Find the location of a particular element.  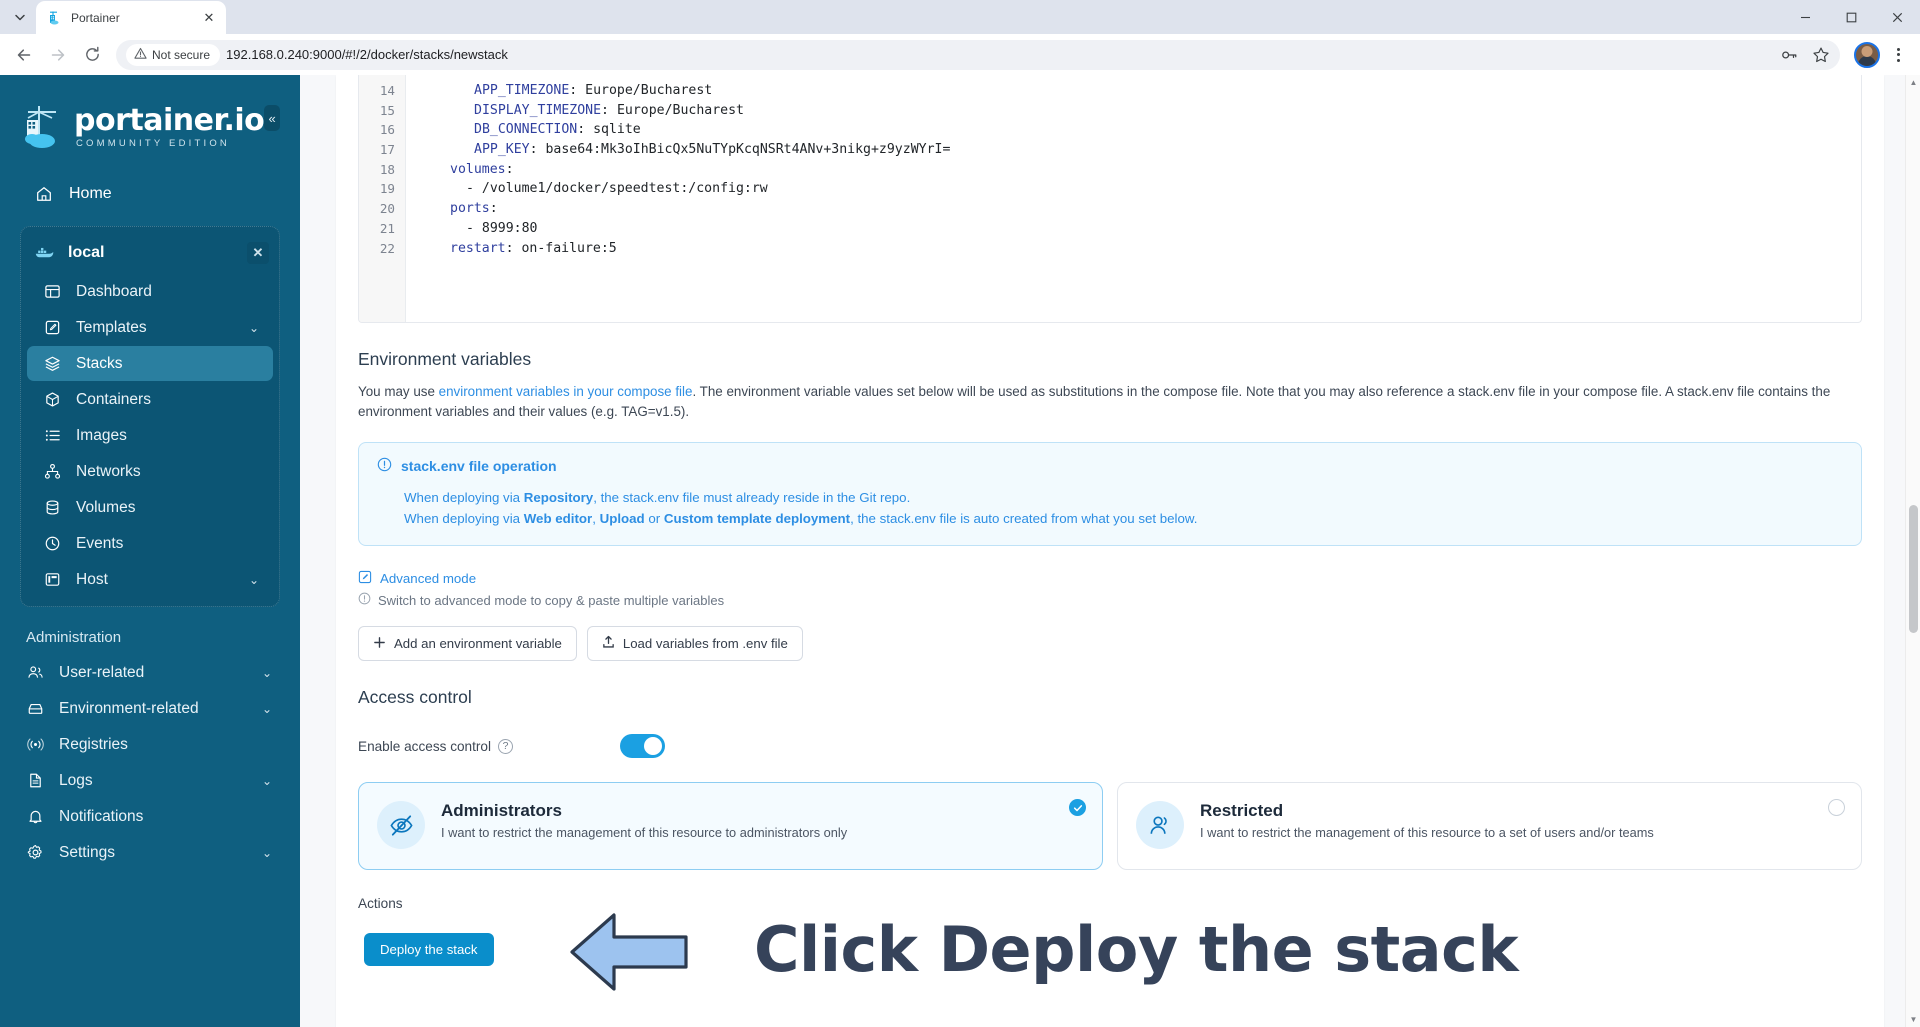

load-variables-from-env-file-button: Load variables from .env file is located at coordinates (694, 643).